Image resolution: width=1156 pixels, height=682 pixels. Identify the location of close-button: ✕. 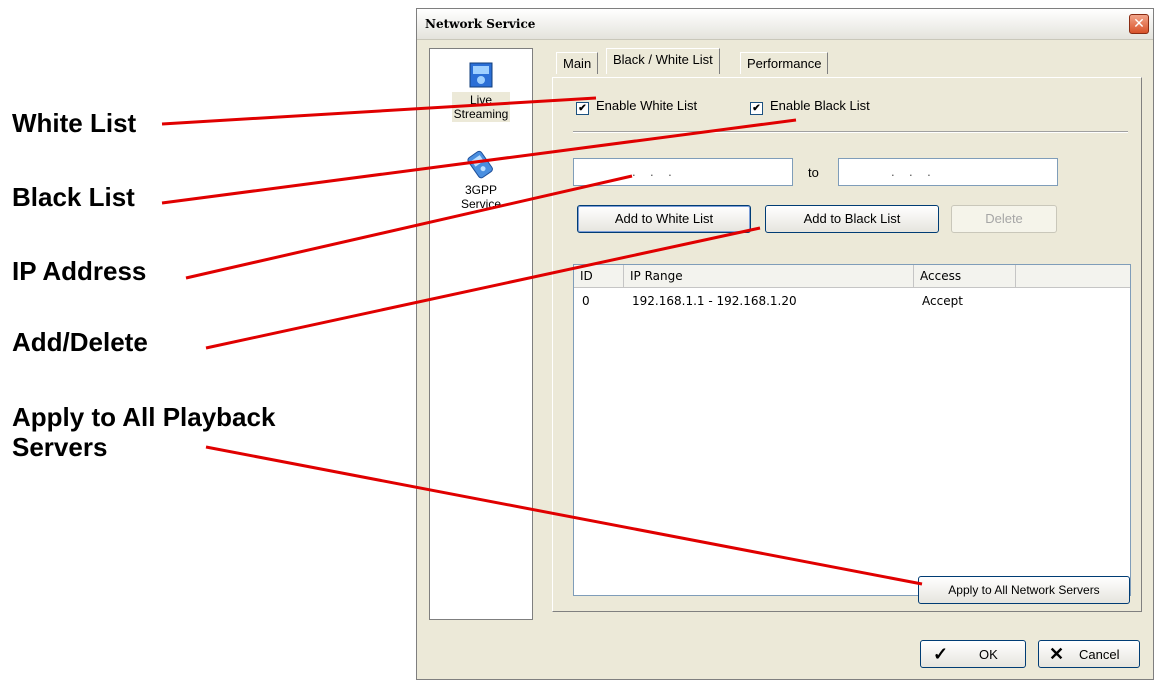
(1139, 24).